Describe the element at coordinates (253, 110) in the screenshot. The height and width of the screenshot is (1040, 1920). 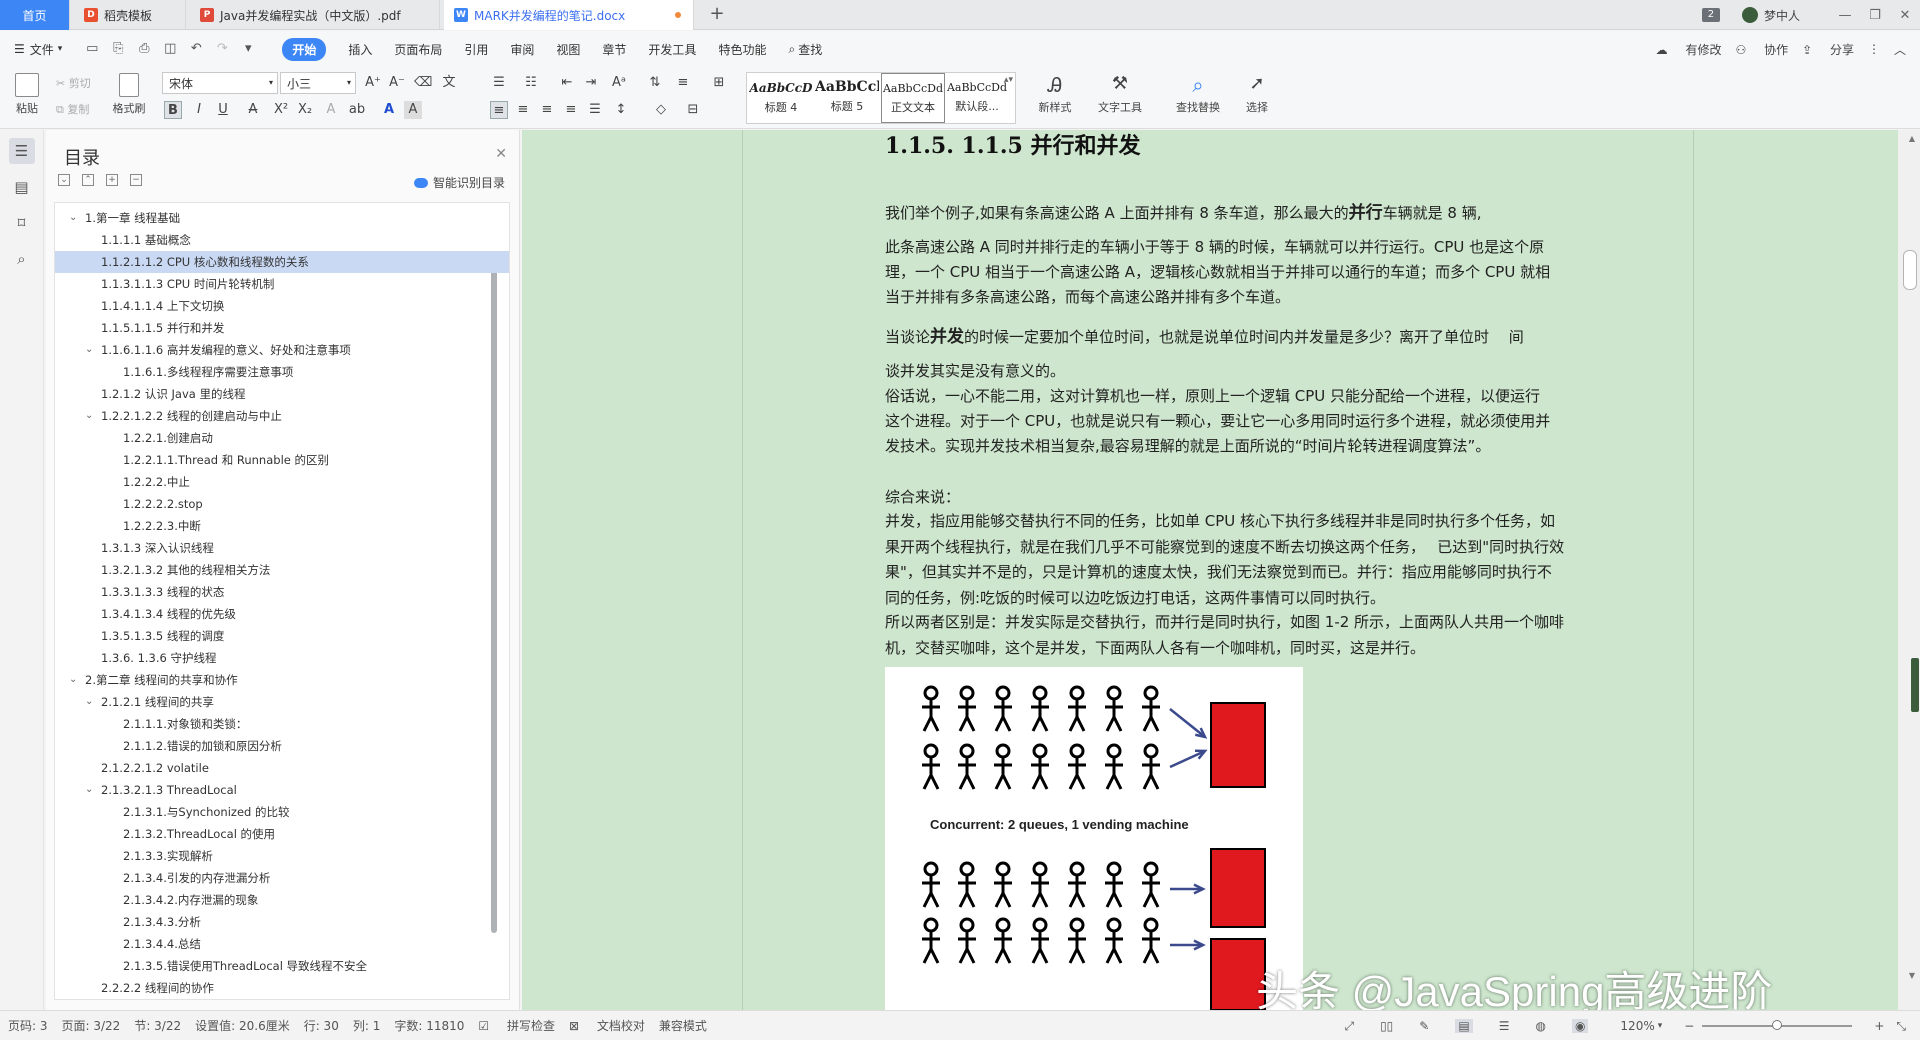
I see `strikethrough-icon: A` at that location.